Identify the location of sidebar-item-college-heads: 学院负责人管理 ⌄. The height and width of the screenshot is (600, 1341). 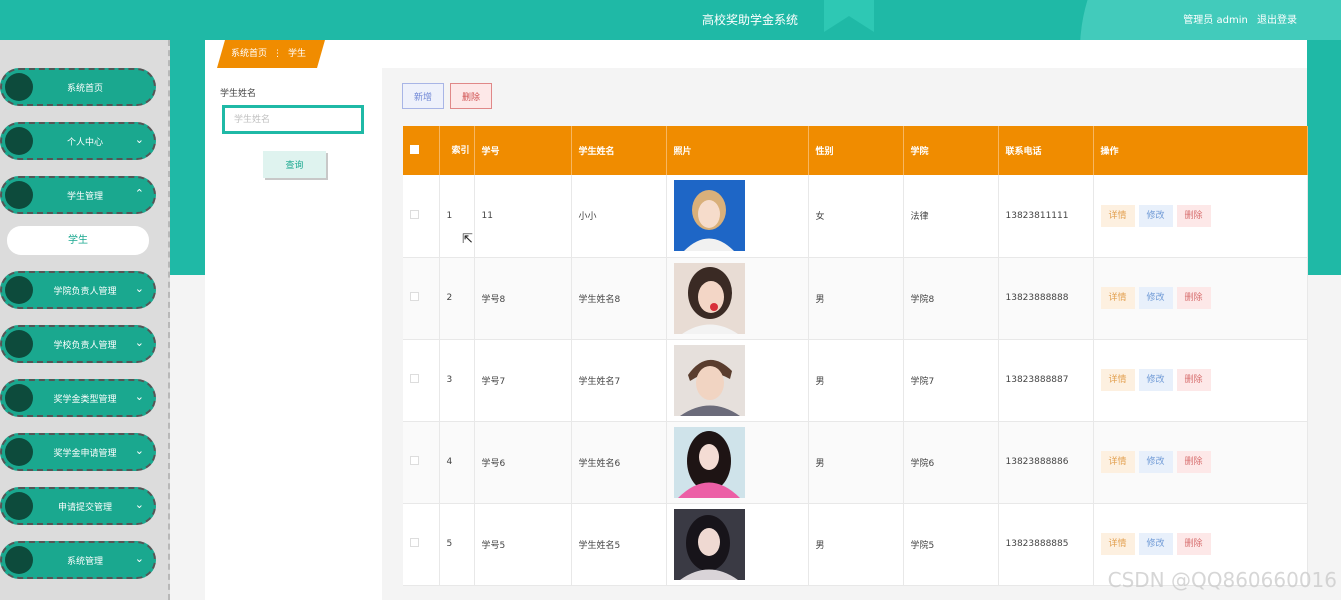
(78, 290).